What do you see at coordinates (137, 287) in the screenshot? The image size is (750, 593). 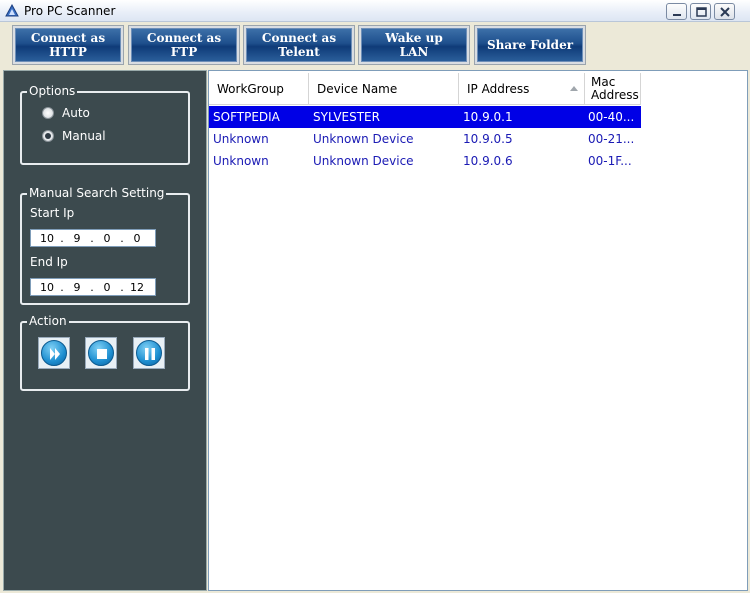 I see `end-ip-octet-4: 12` at bounding box center [137, 287].